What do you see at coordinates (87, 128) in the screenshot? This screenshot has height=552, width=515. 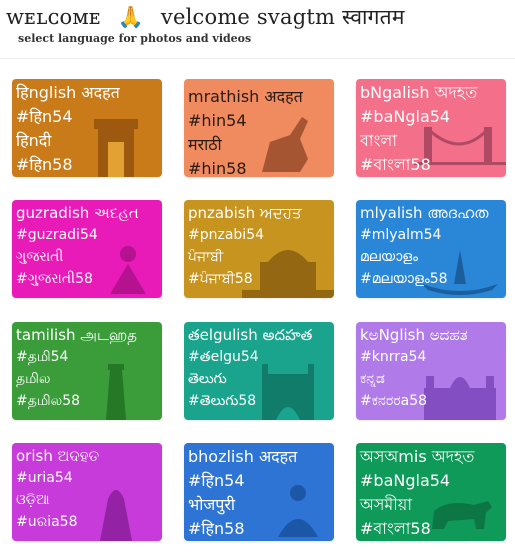 I see `language-card-hinglish: हिnglish अदहत #हिn54 हिnदी #हिn58` at bounding box center [87, 128].